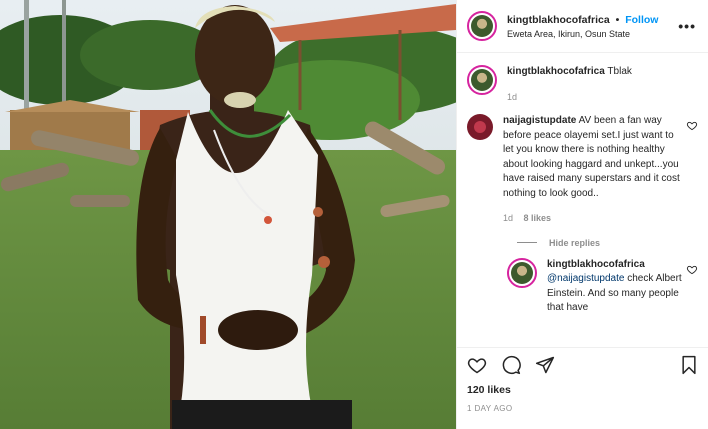  I want to click on hide-replies-button: Hide replies, so click(607, 243).